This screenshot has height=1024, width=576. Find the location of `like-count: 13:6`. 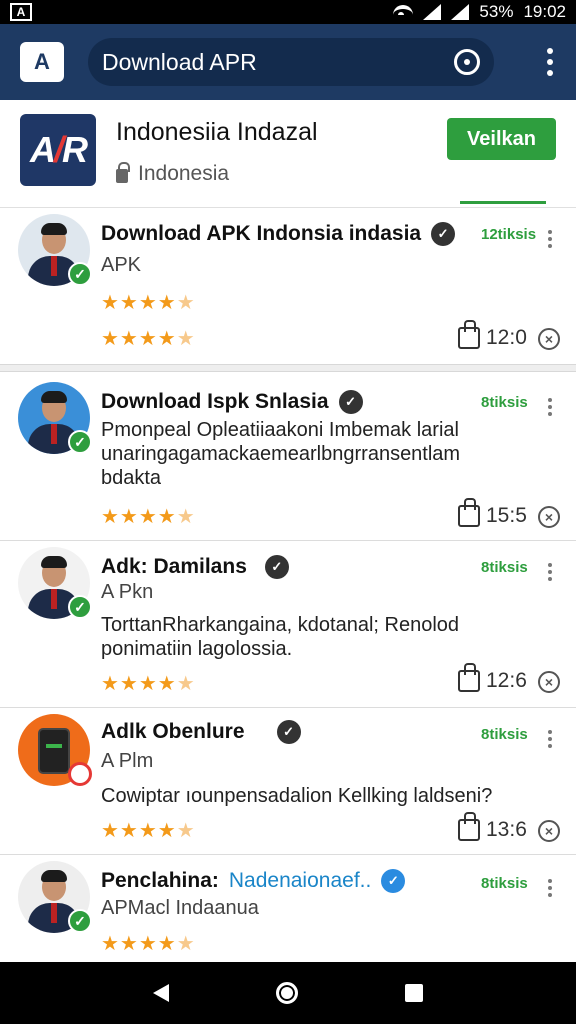

like-count: 13:6 is located at coordinates (506, 829).